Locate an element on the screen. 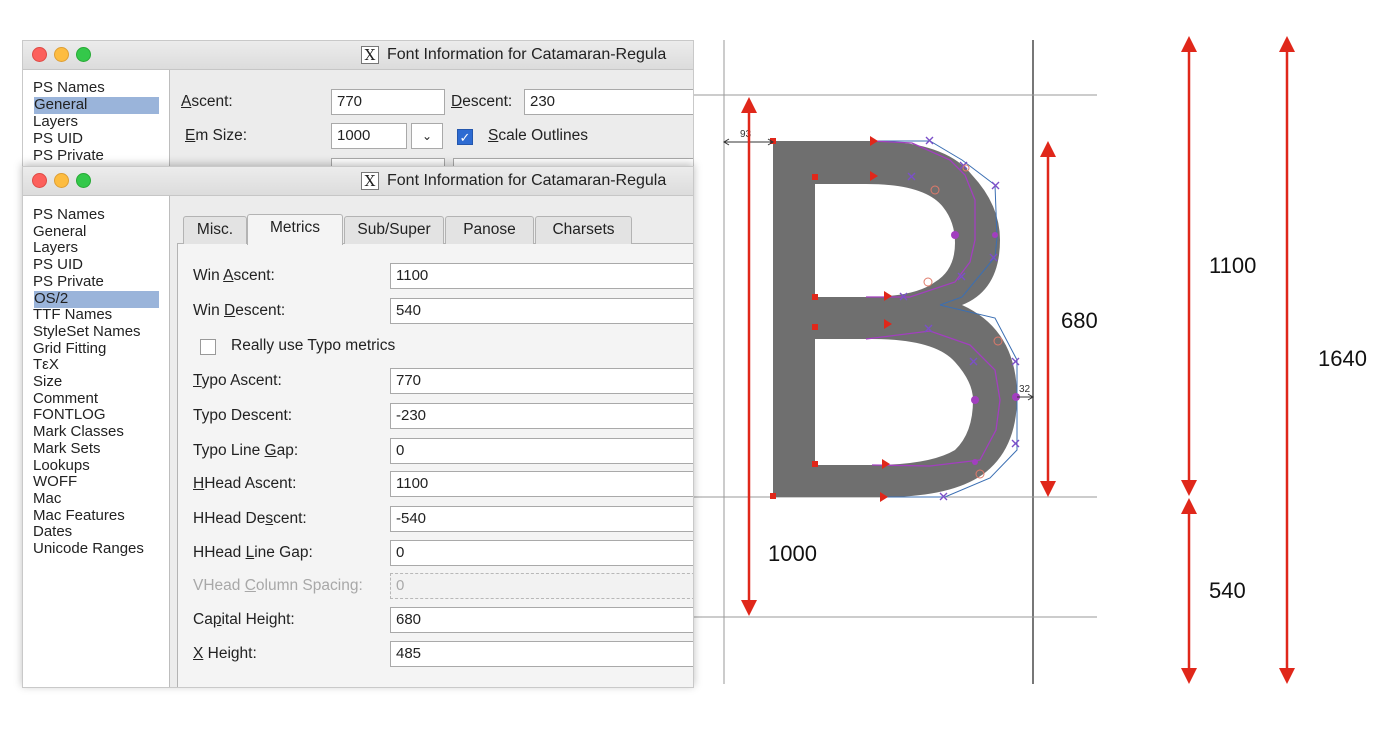  typo-ascent-label: Typo Ascent: is located at coordinates (237, 380).